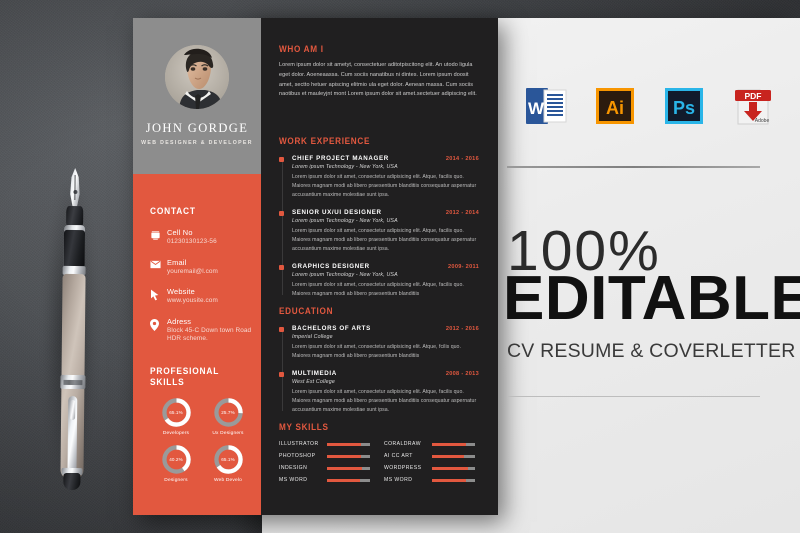 The height and width of the screenshot is (533, 800). I want to click on contact-value: youremail@l.com, so click(192, 271).